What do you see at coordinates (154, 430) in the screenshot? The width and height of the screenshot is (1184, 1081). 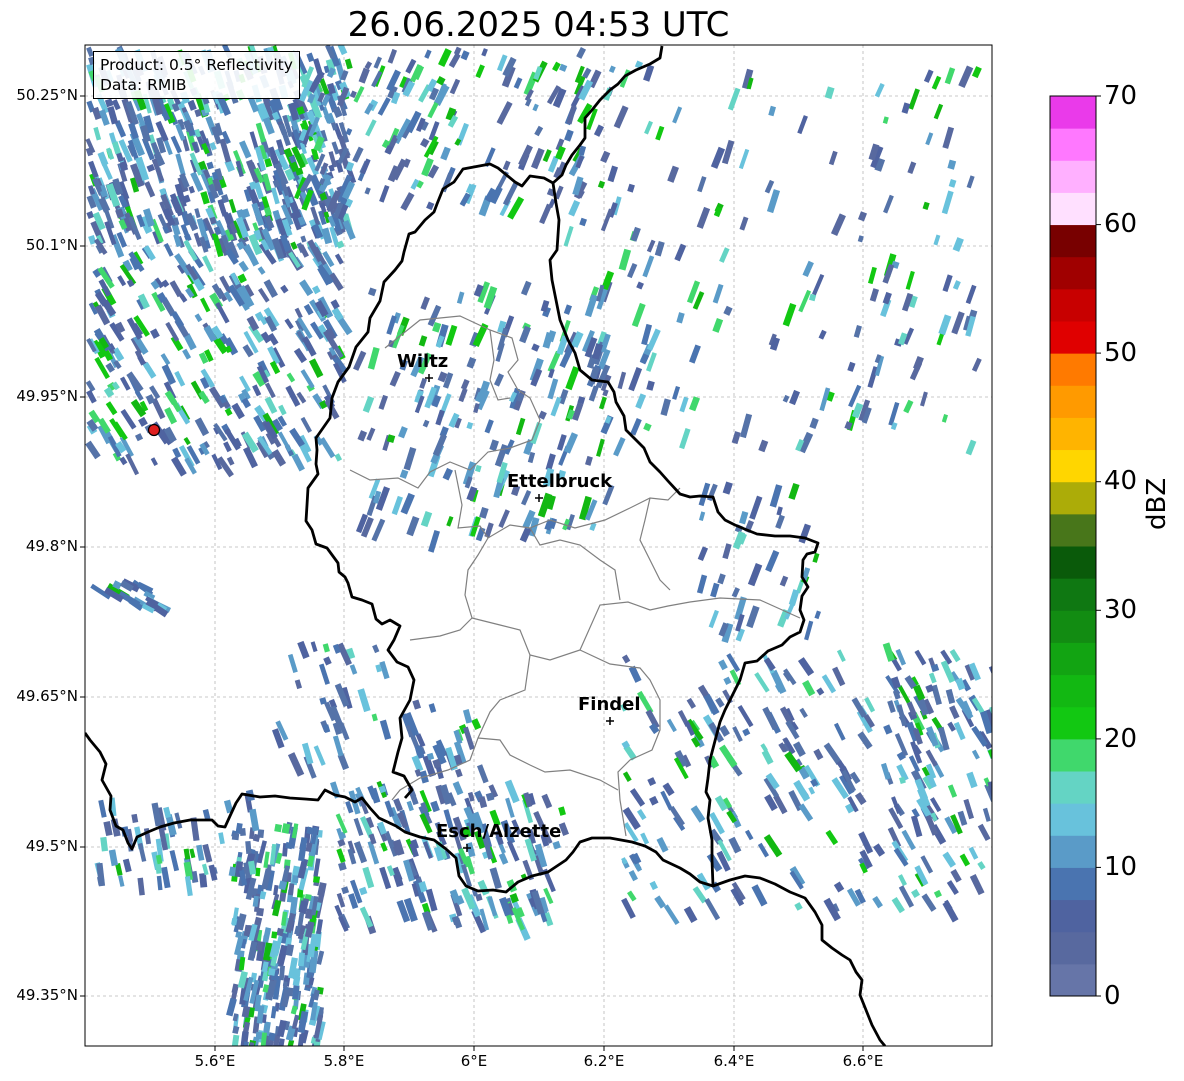 I see `radar-site-marker` at bounding box center [154, 430].